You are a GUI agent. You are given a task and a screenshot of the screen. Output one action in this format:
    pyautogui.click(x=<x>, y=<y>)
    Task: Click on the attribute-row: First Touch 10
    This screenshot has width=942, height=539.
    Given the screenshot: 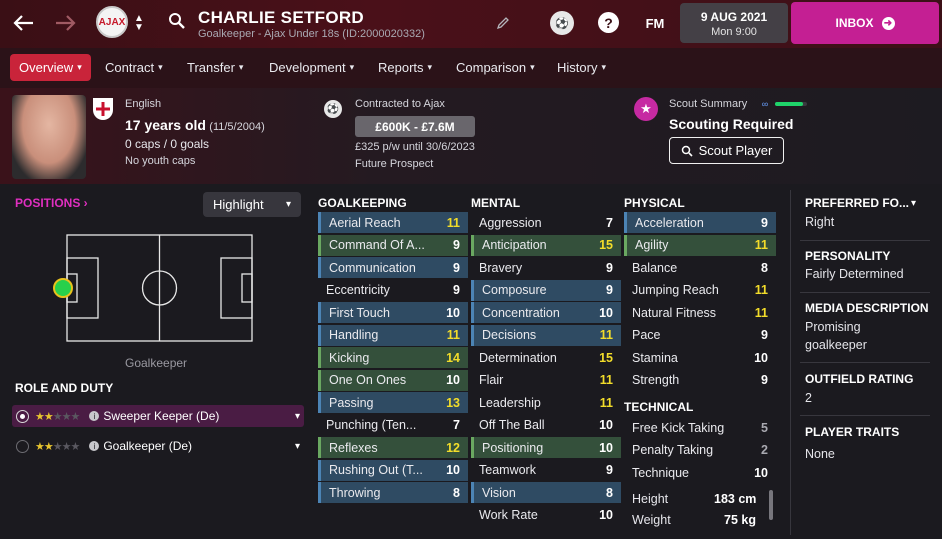 What is the action you would take?
    pyautogui.click(x=393, y=312)
    